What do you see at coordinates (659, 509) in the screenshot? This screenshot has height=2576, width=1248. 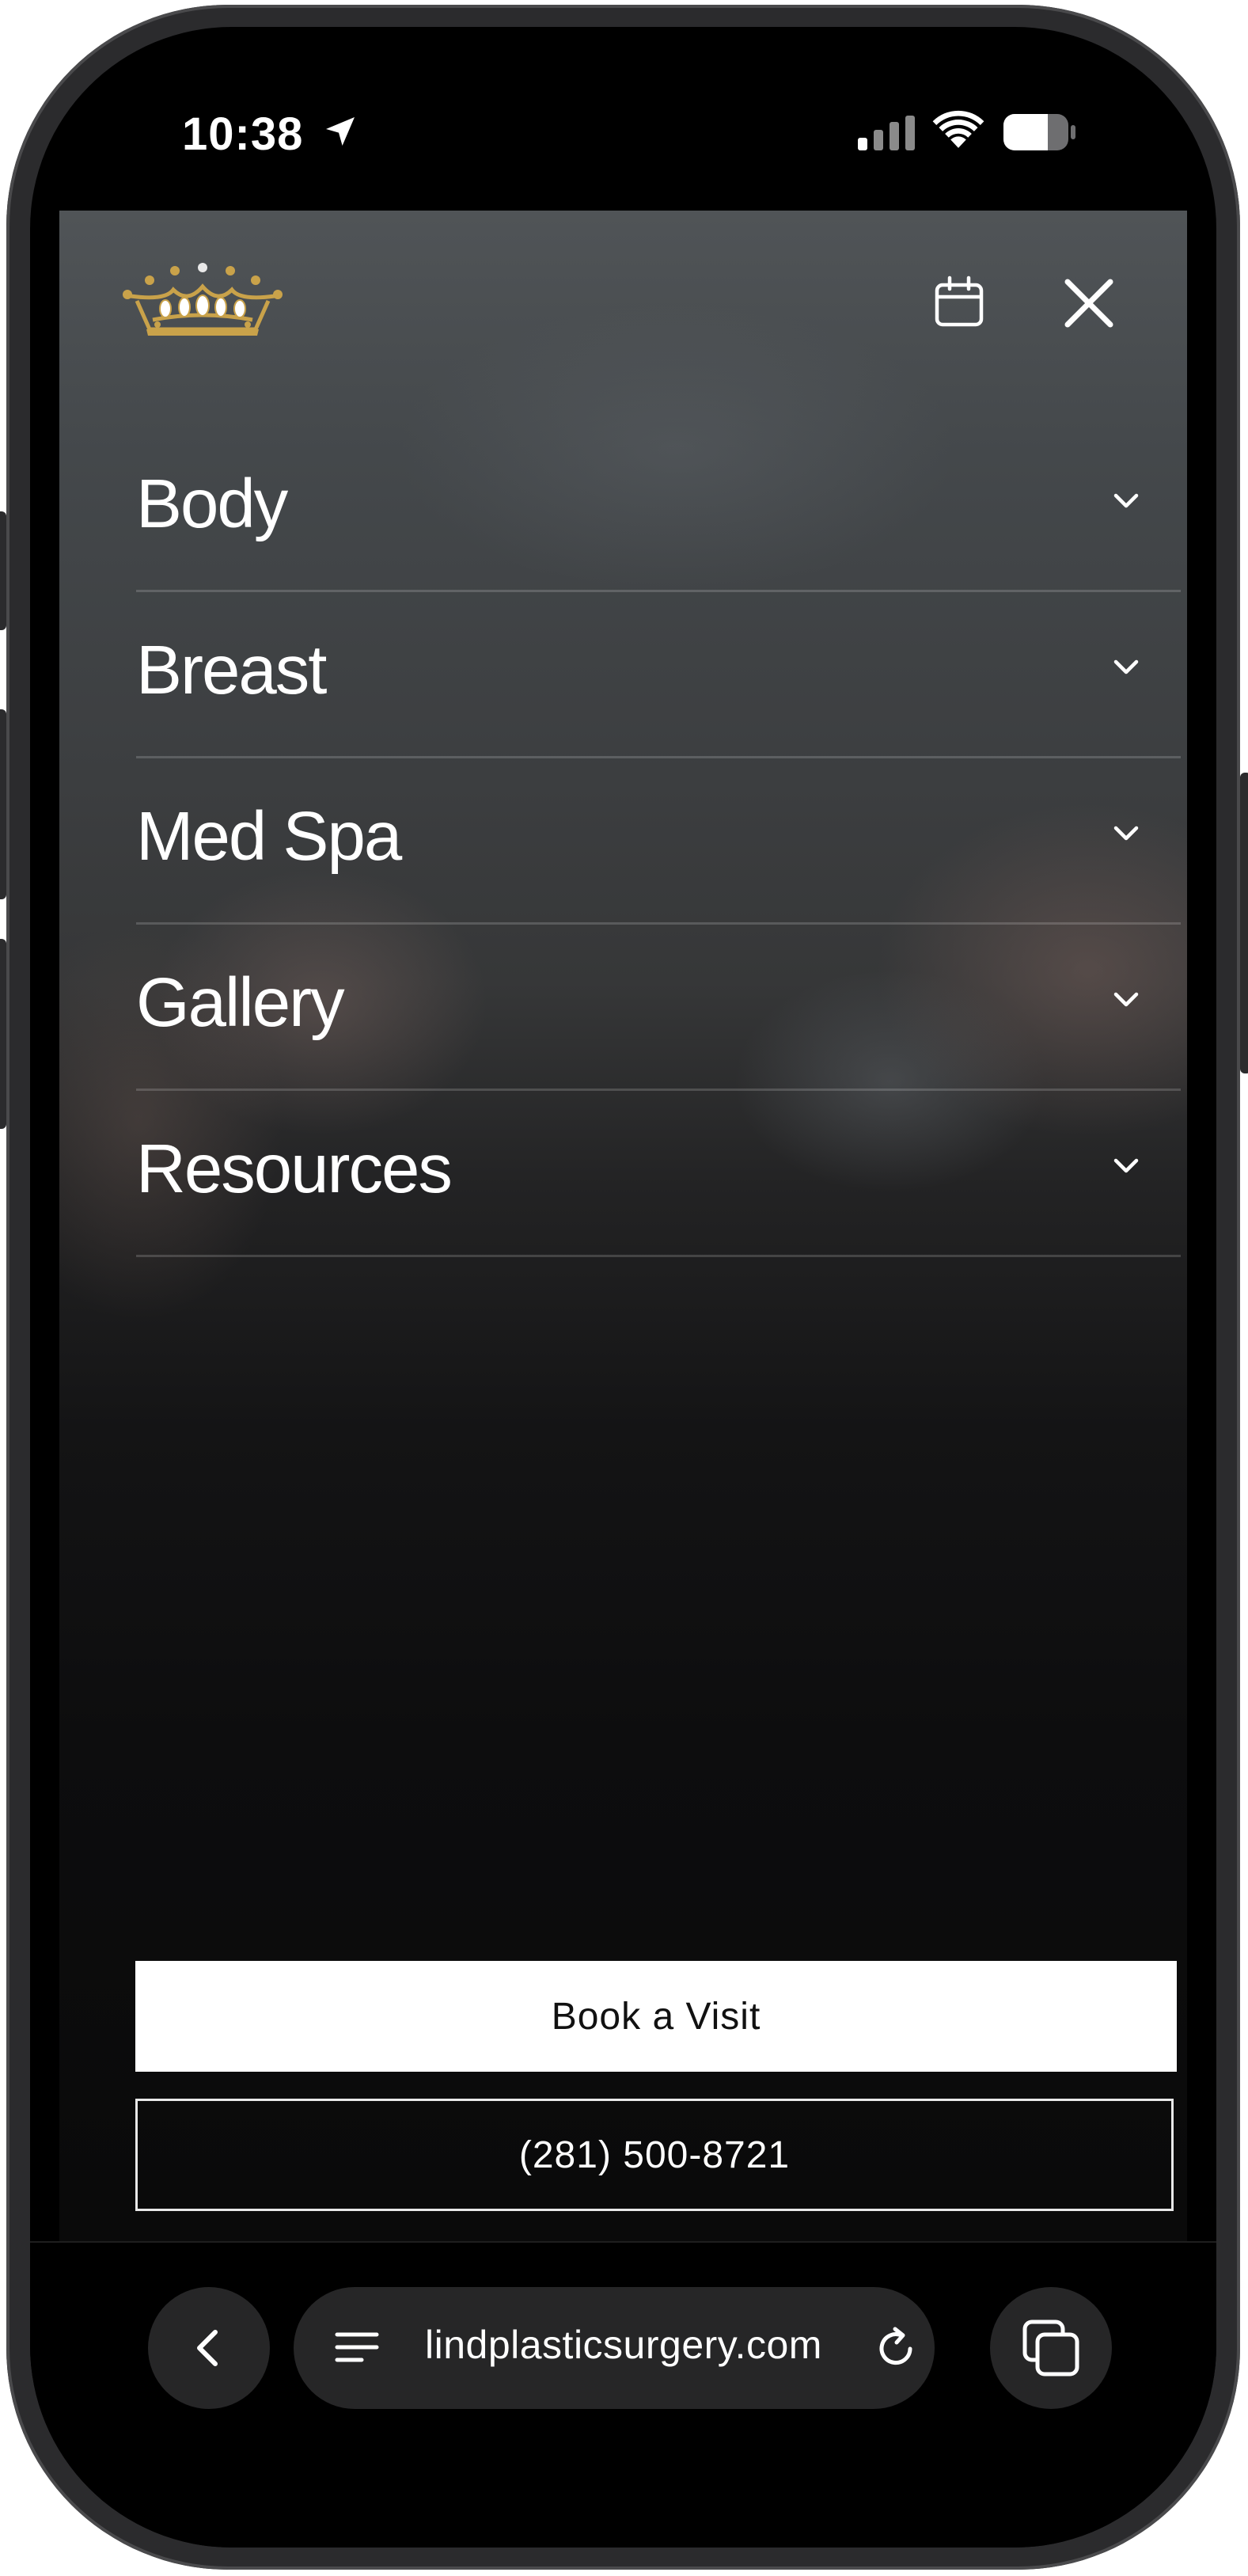 I see `menu-item-body: Body` at bounding box center [659, 509].